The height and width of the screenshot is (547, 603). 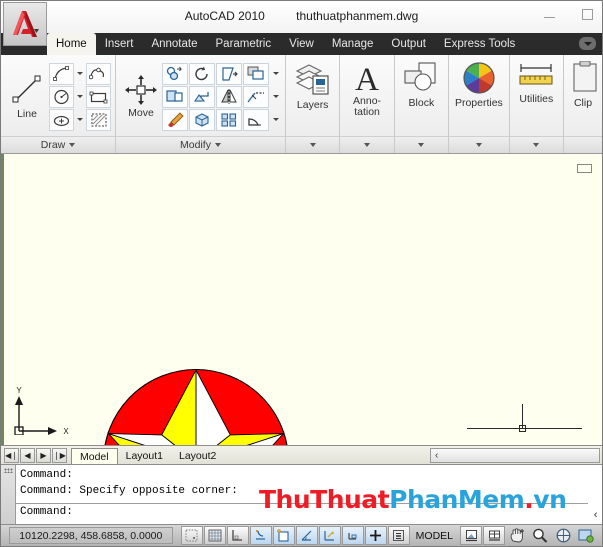 I want to click on tab-express-tools: Express Tools, so click(x=479, y=44).